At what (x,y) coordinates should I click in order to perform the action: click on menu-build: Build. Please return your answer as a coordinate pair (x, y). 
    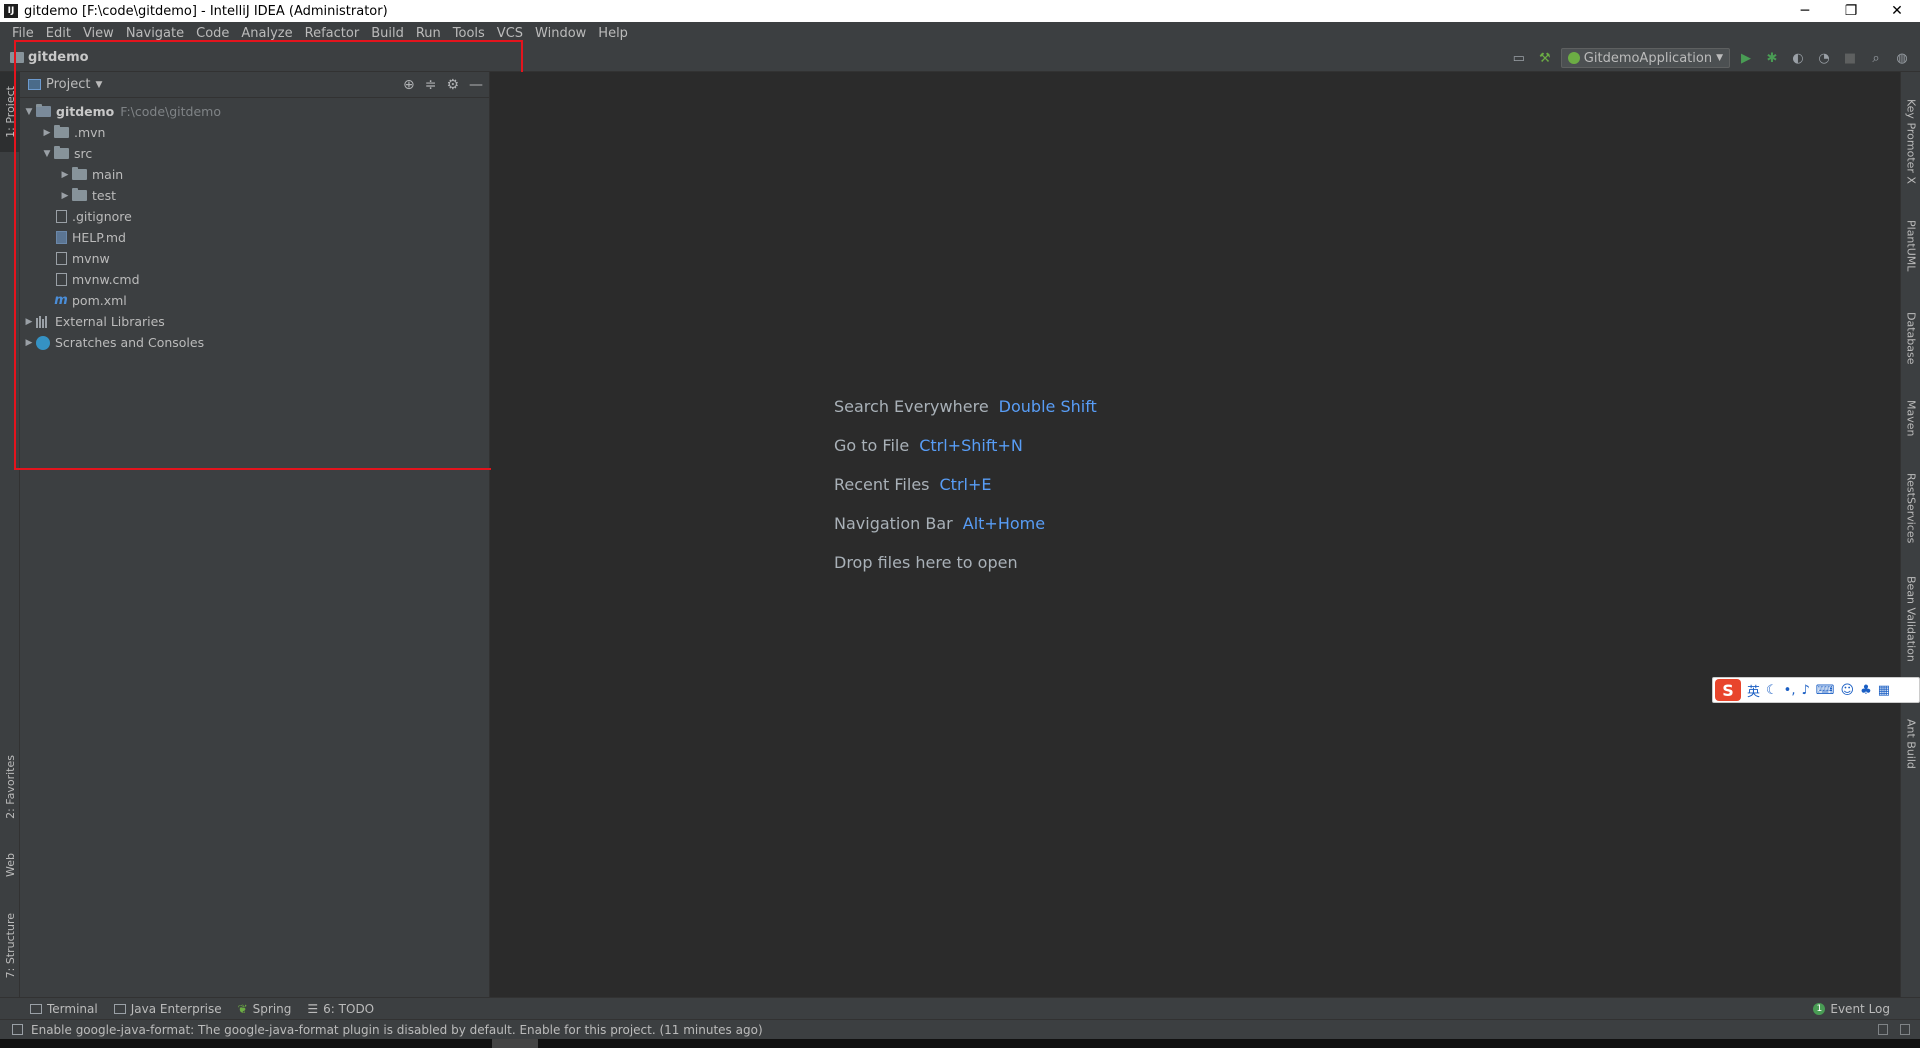
    Looking at the image, I should click on (387, 33).